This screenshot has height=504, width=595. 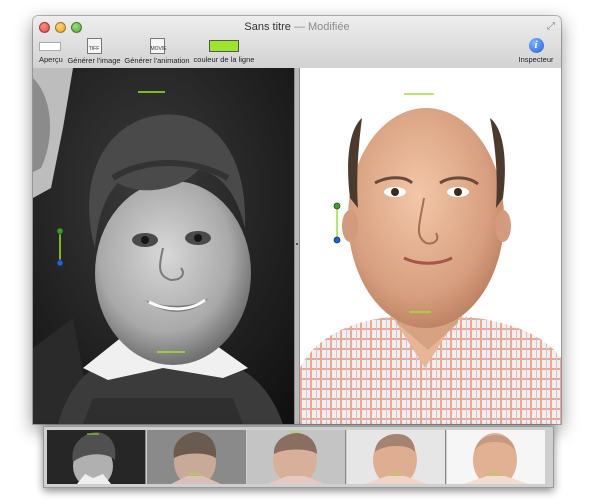 I want to click on window-title: Sans titre — Modifiée, so click(x=297, y=27).